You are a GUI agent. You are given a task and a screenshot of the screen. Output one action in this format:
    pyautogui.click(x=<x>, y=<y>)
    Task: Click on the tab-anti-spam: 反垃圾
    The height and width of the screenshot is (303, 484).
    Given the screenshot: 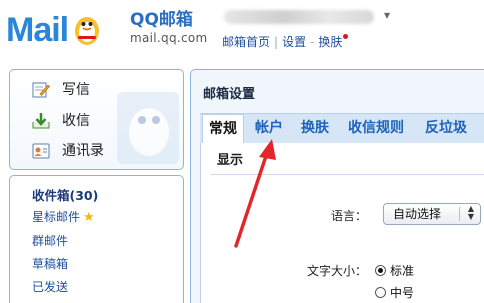 What is the action you would take?
    pyautogui.click(x=446, y=129)
    